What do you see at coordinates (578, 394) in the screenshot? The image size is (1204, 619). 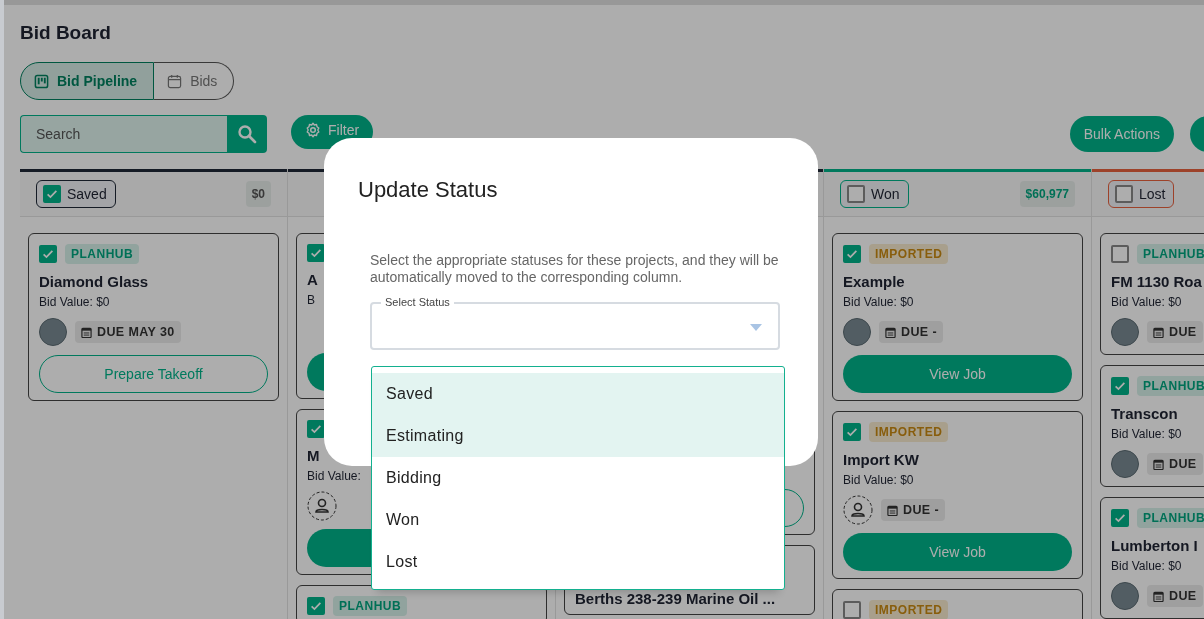 I see `status-option: Saved` at bounding box center [578, 394].